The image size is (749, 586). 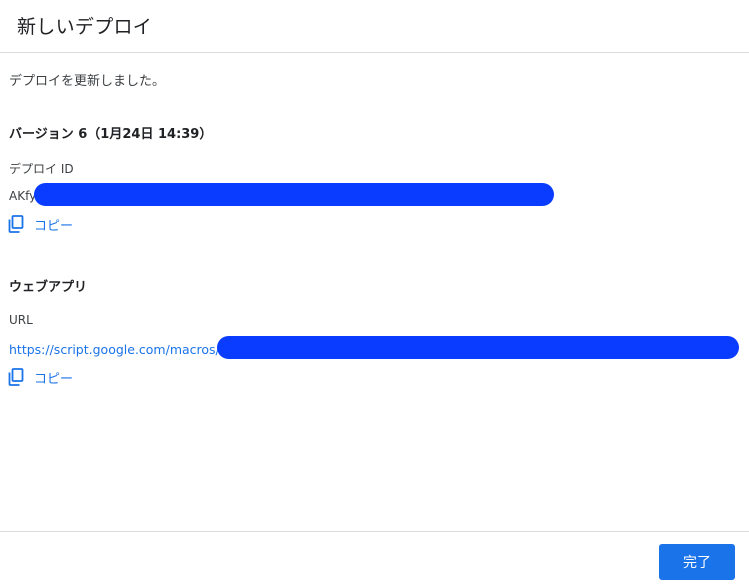 What do you see at coordinates (374, 558) in the screenshot?
I see `dialog-footer: 完了` at bounding box center [374, 558].